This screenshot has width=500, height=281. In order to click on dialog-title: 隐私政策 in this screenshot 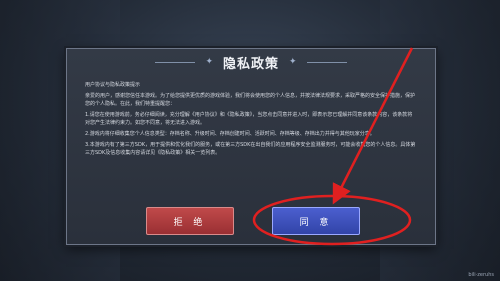, I will do `click(250, 64)`.